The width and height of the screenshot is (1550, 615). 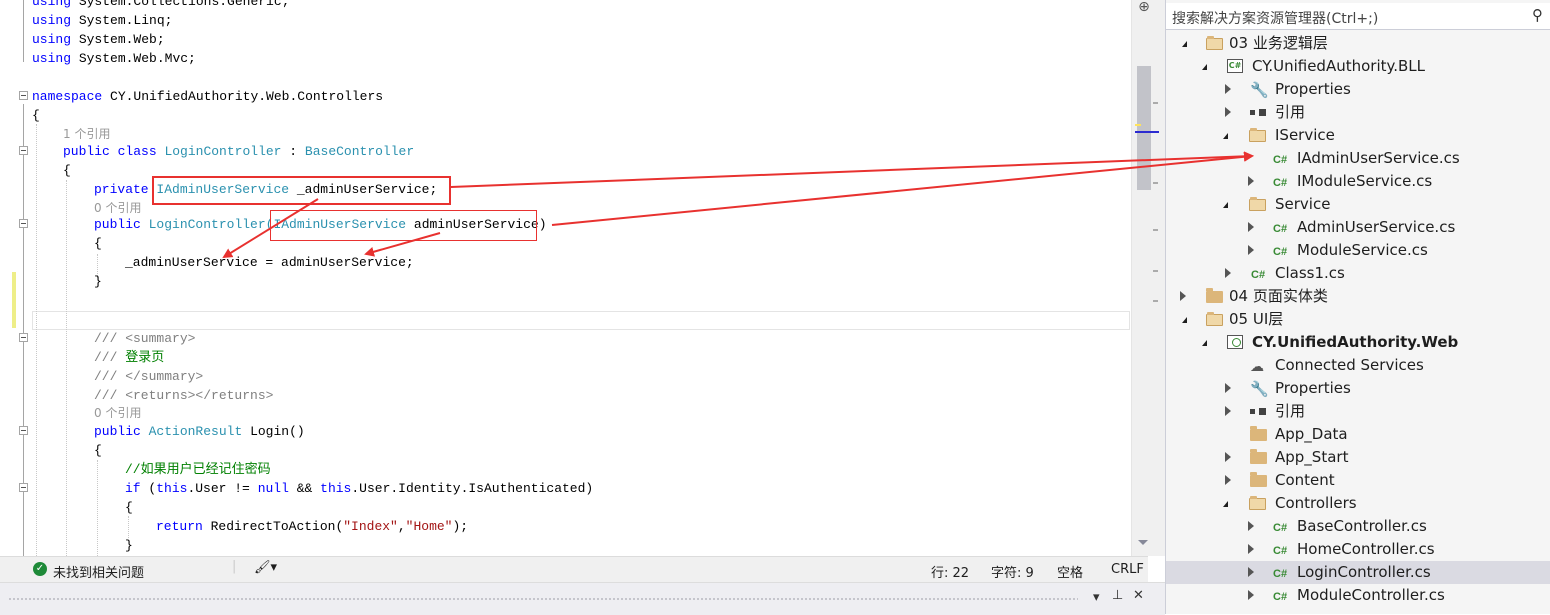 What do you see at coordinates (1358, 503) in the screenshot?
I see `tree-item-controllers: Controllers` at bounding box center [1358, 503].